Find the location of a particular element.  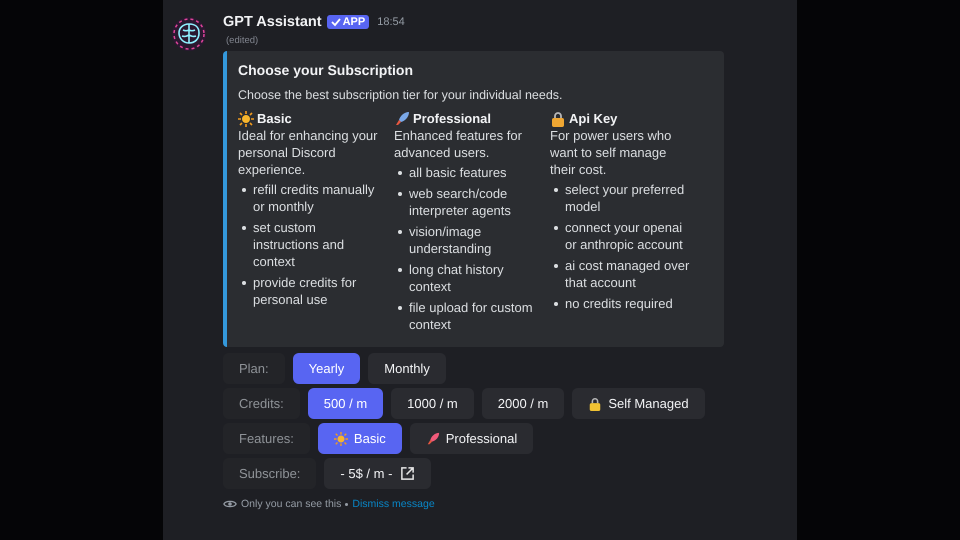

timestamp: 18:54 is located at coordinates (391, 22).